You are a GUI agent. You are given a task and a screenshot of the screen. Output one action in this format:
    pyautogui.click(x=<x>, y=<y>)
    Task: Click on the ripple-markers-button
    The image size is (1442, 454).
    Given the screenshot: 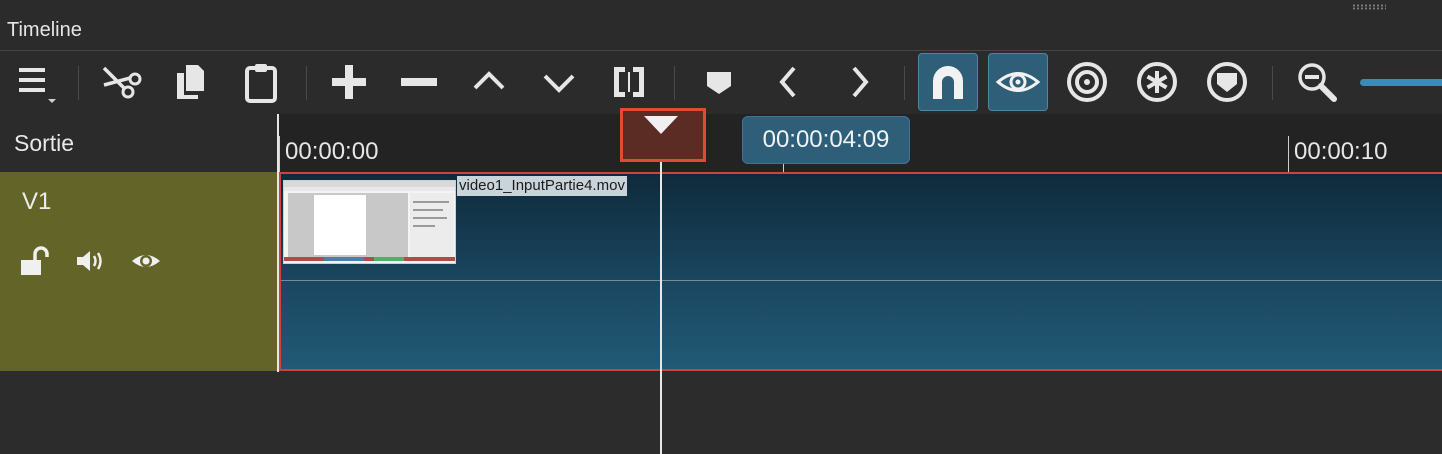 What is the action you would take?
    pyautogui.click(x=1227, y=82)
    